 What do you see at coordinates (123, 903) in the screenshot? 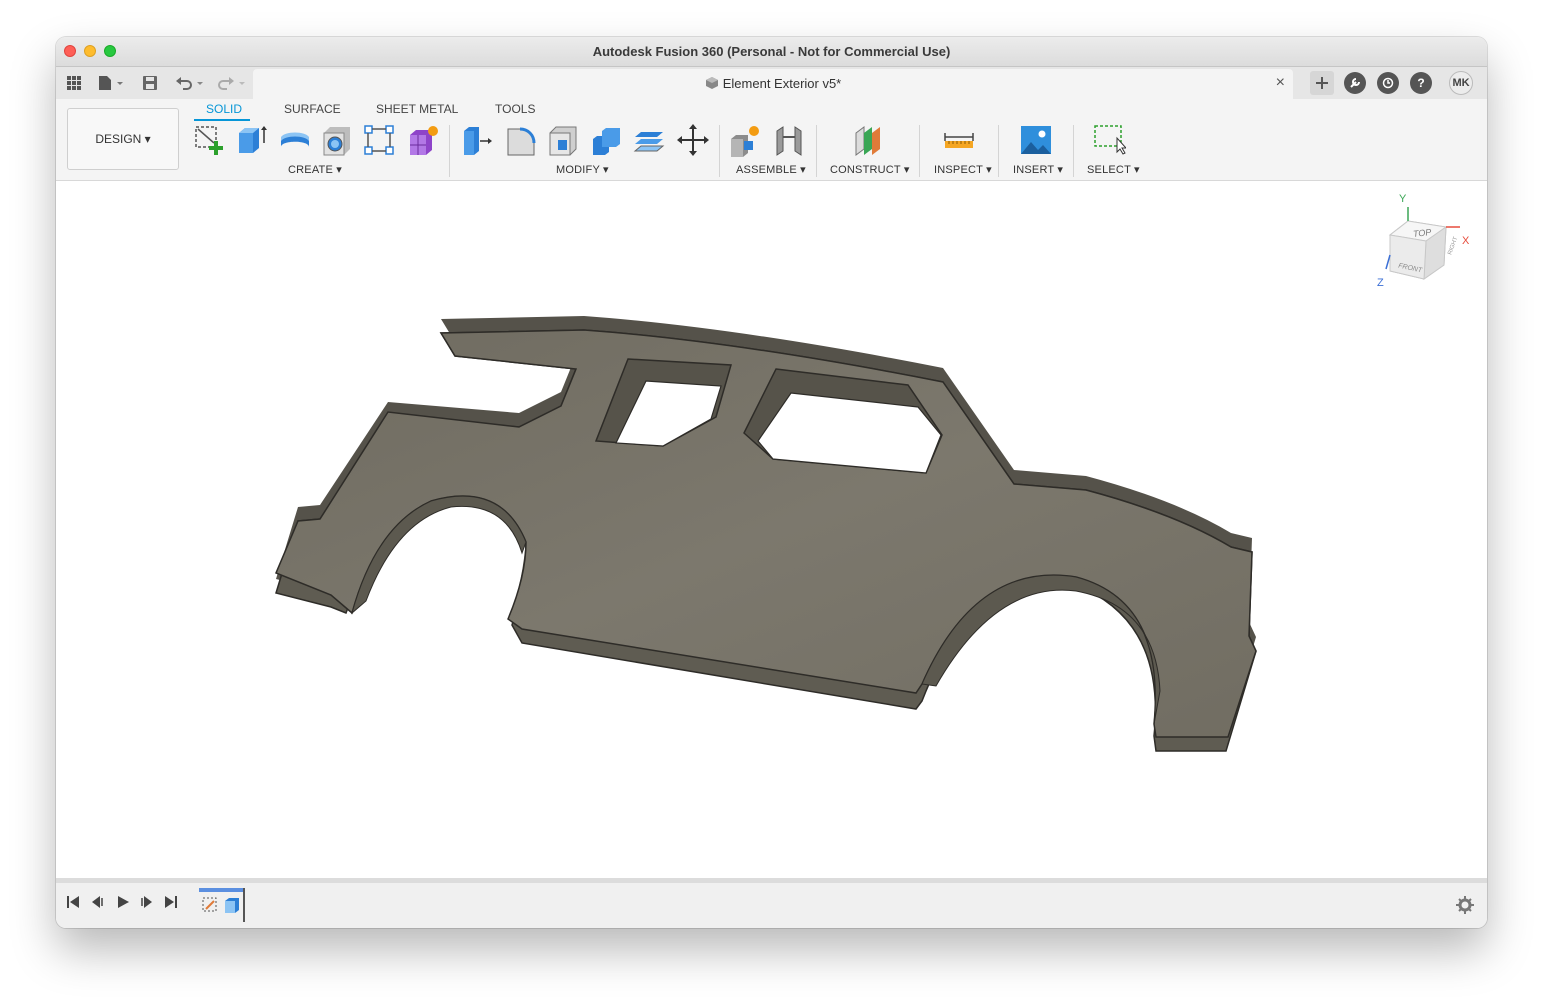
I see `play-icon` at bounding box center [123, 903].